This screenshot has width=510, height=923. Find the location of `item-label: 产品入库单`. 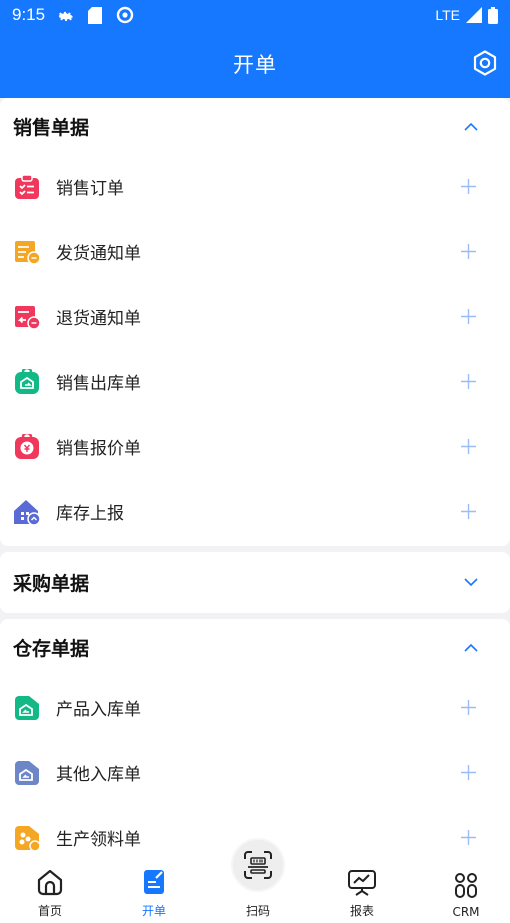

item-label: 产品入库单 is located at coordinates (98, 710).